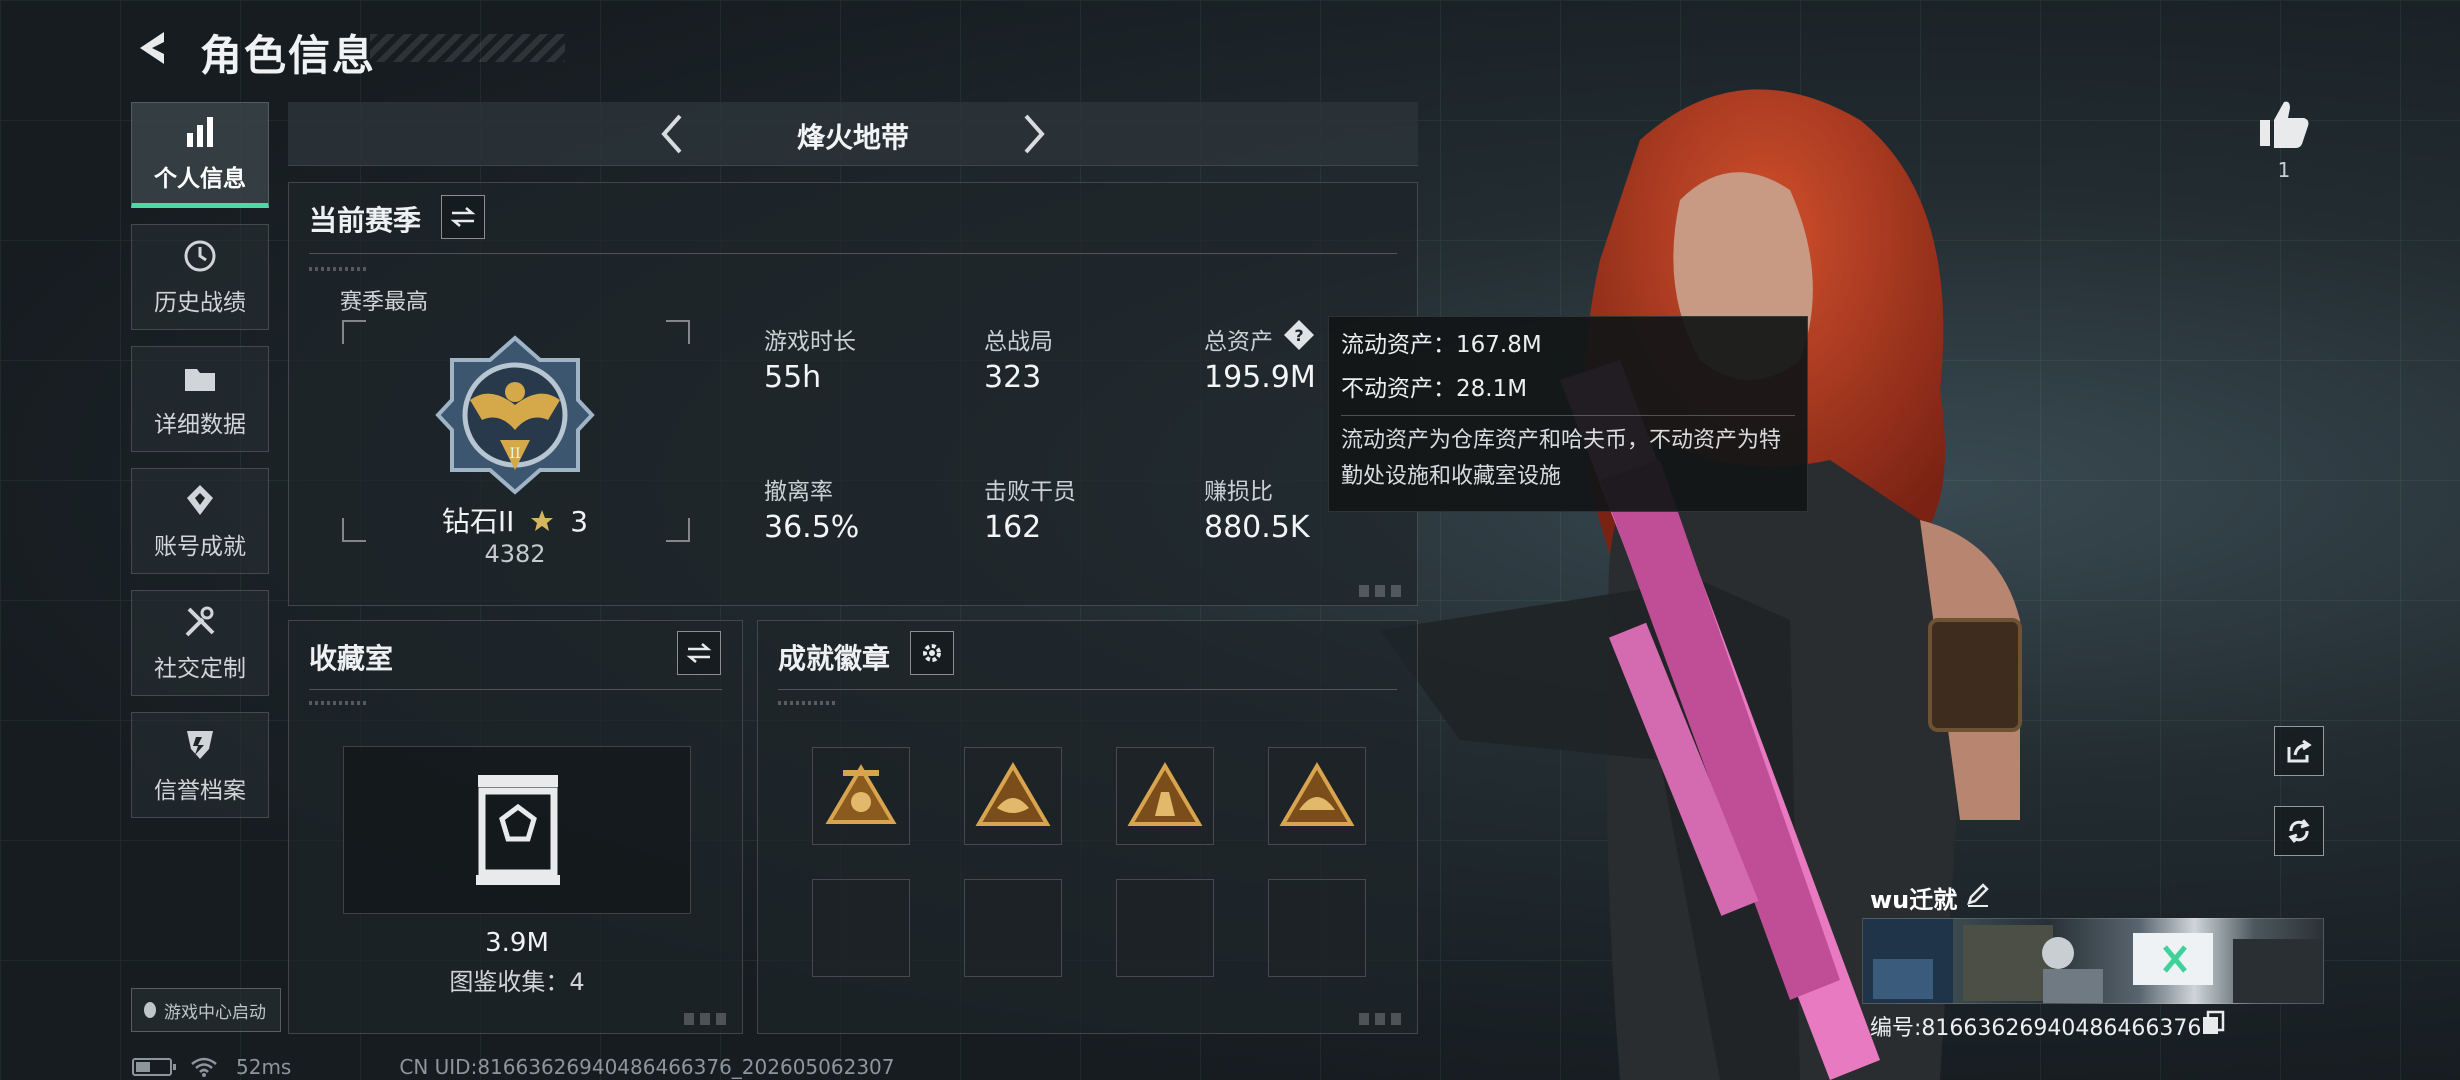  What do you see at coordinates (351, 658) in the screenshot?
I see `vault-panel-title: 收藏室` at bounding box center [351, 658].